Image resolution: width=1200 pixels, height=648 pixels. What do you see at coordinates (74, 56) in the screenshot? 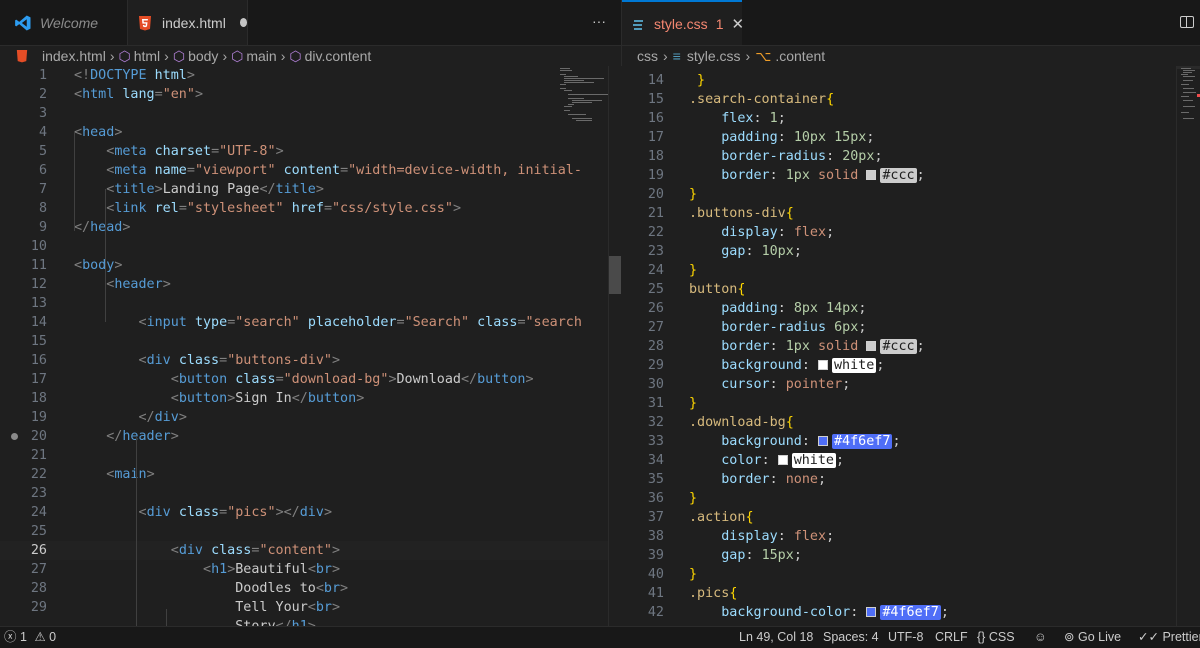
I see `breadcrumb-file: index.html` at bounding box center [74, 56].